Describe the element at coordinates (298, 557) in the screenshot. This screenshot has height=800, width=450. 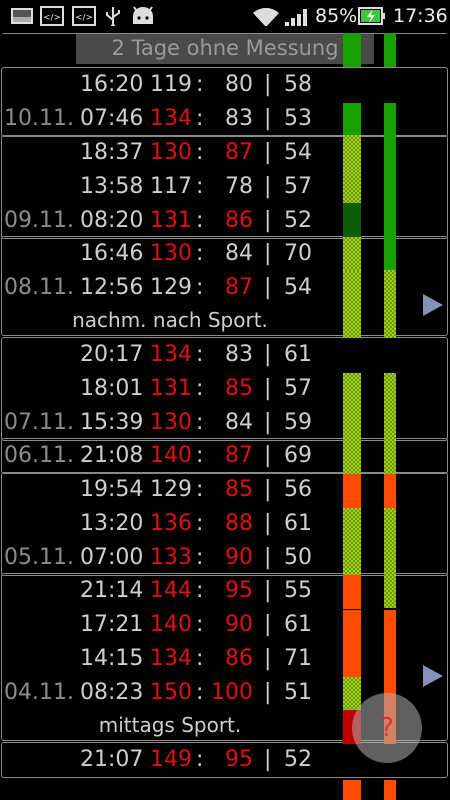
I see `pulse-value: 50` at that location.